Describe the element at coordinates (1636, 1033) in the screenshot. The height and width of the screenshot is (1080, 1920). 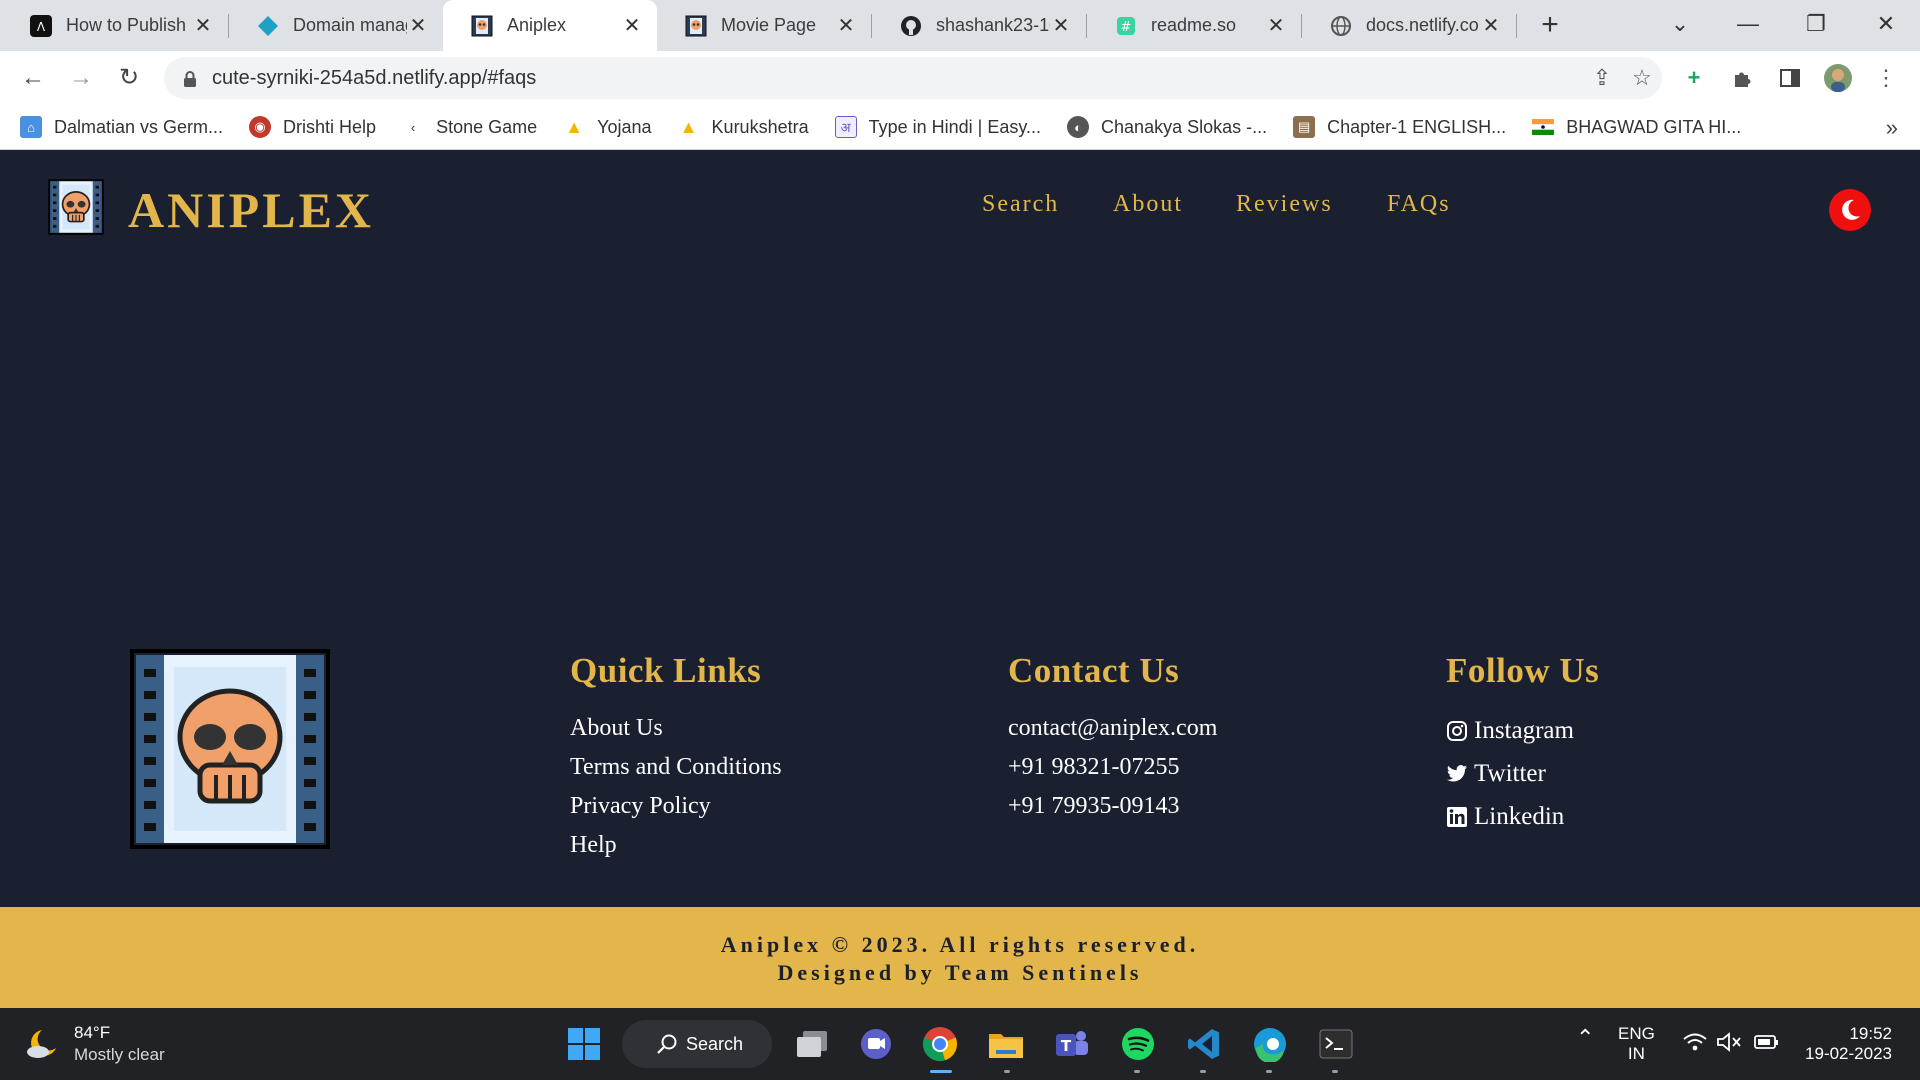
I see `language-code: ENG` at that location.